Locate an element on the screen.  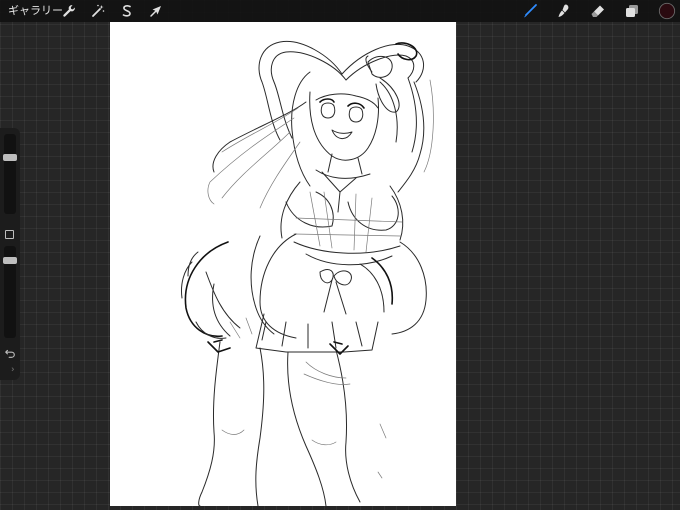
color-button is located at coordinates (667, 11).